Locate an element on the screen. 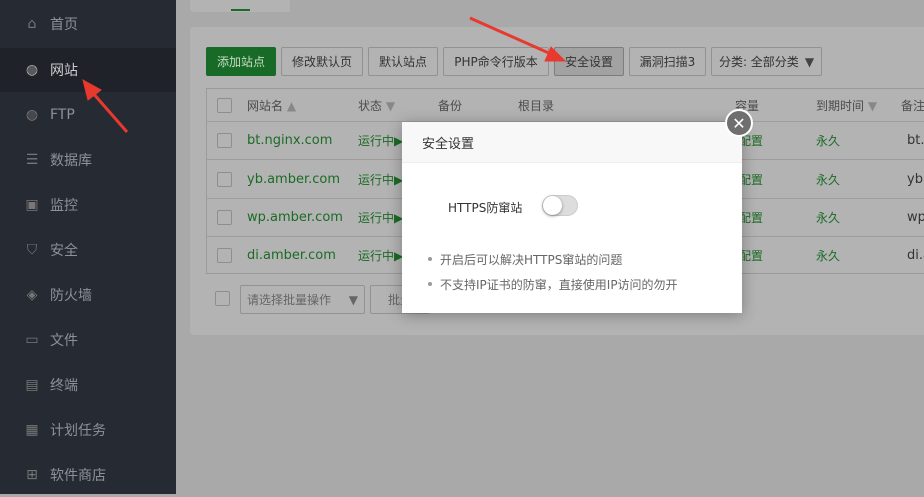 This screenshot has width=924, height=497. close-icon: ✕ is located at coordinates (739, 123).